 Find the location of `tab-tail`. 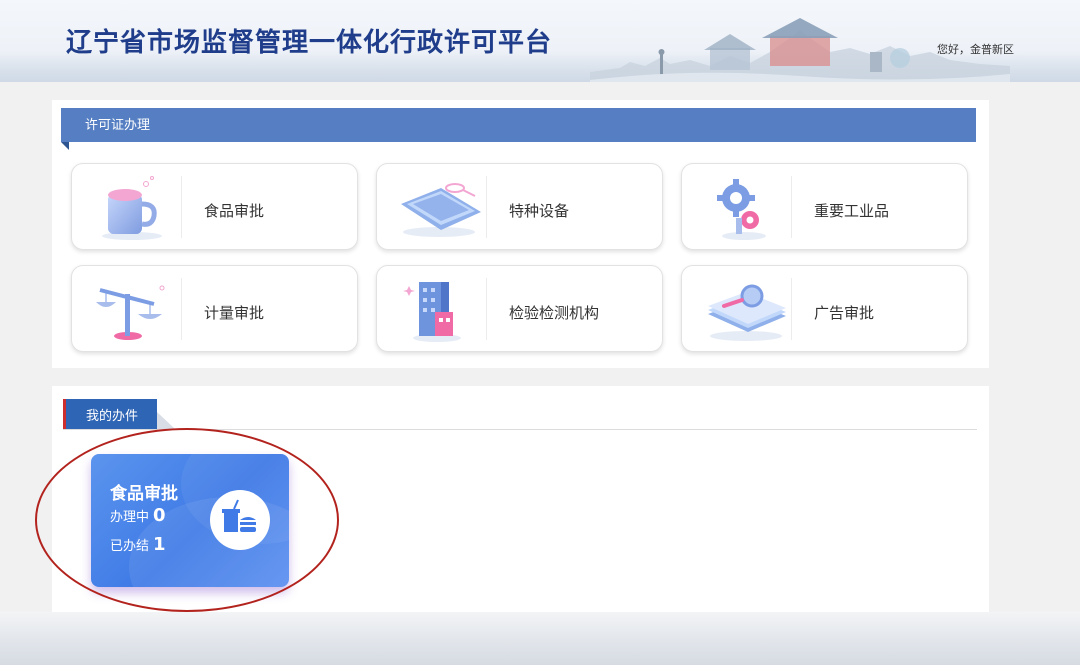

tab-tail is located at coordinates (166, 420).